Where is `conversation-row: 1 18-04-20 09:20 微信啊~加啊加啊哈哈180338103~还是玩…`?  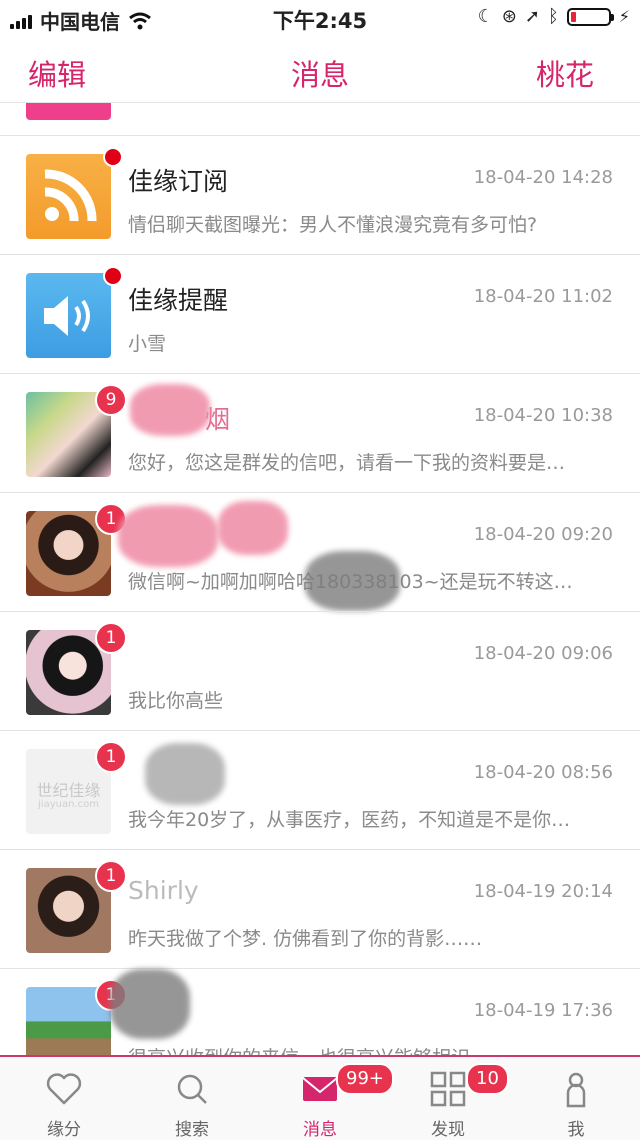 conversation-row: 1 18-04-20 09:20 微信啊~加啊加啊哈哈180338103~还是玩… is located at coordinates (320, 552).